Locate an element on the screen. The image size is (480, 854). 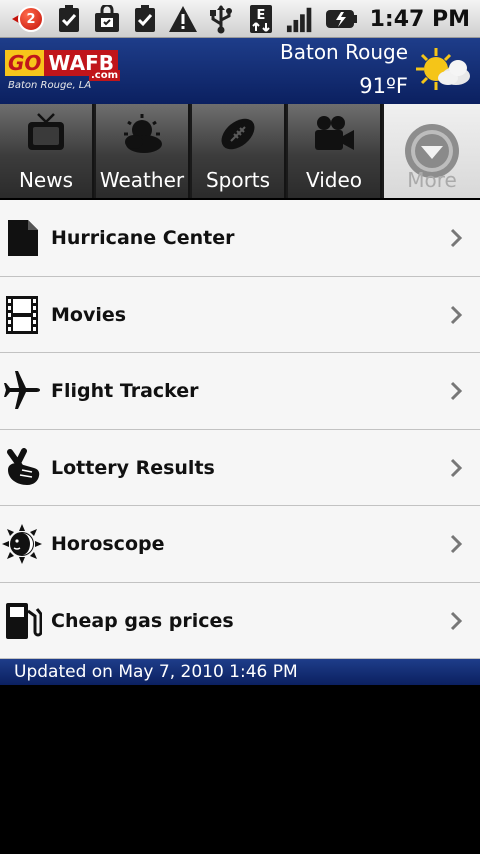
tab-video: Video is located at coordinates (335, 151).